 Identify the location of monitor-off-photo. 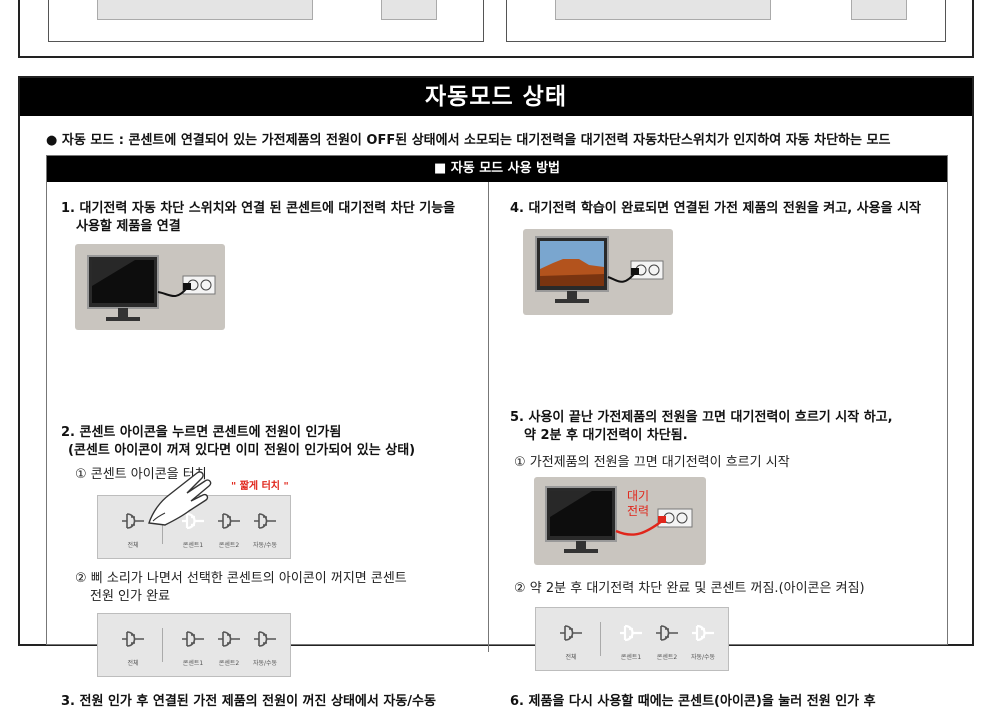
(150, 287).